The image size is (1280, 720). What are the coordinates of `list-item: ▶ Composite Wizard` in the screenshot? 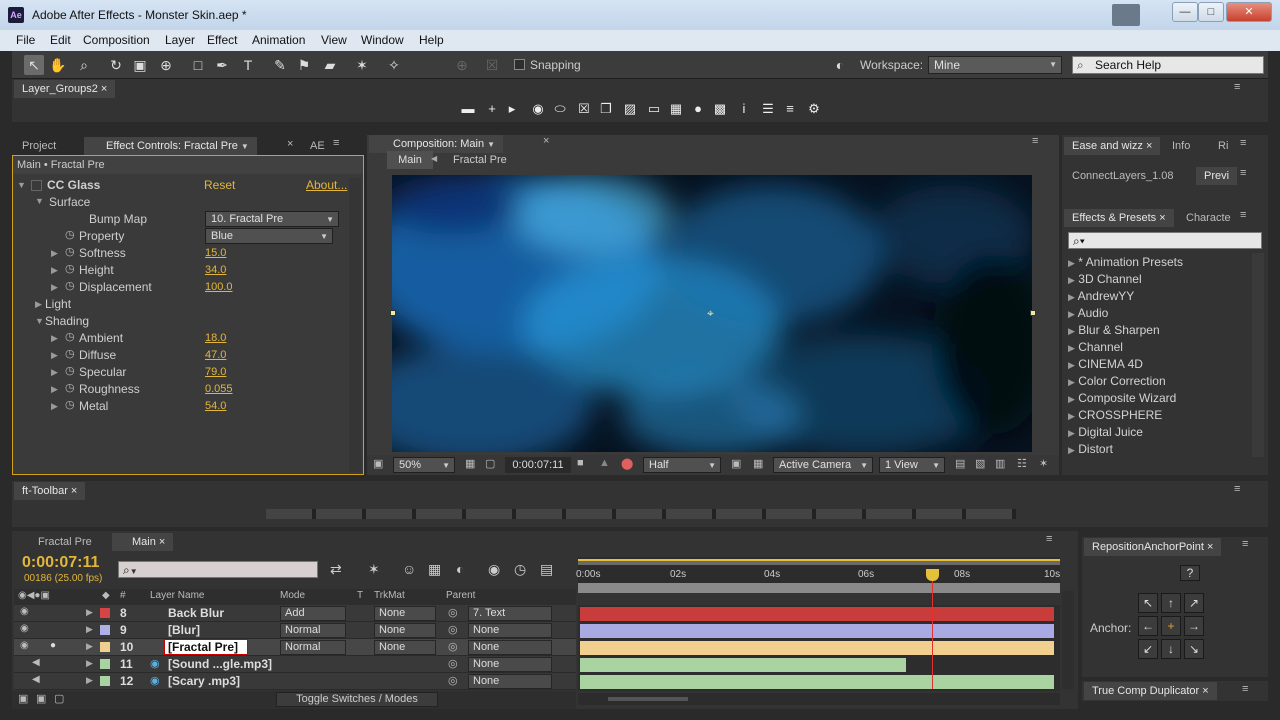 It's located at (1122, 398).